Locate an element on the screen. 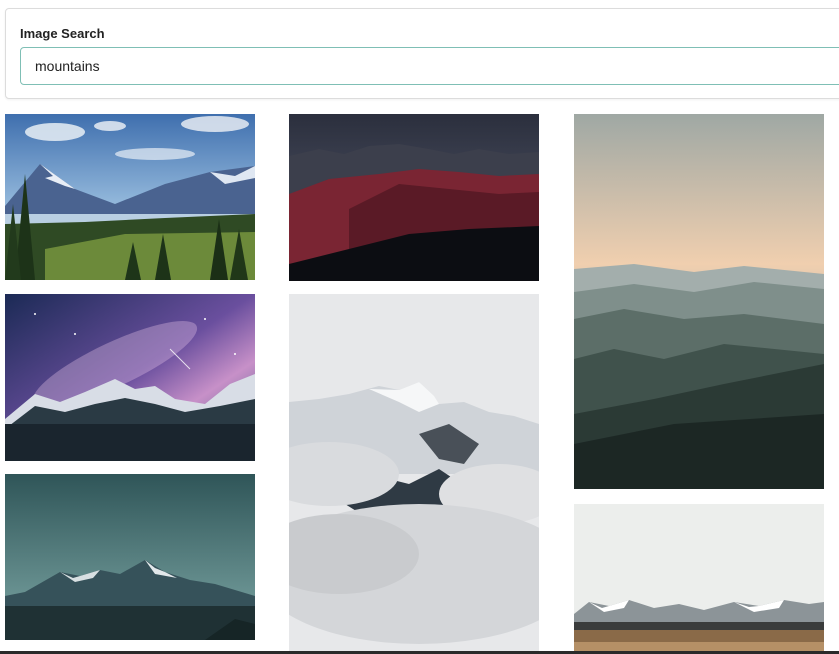 This screenshot has height=654, width=839. result-image-mountain-lake is located at coordinates (130, 197).